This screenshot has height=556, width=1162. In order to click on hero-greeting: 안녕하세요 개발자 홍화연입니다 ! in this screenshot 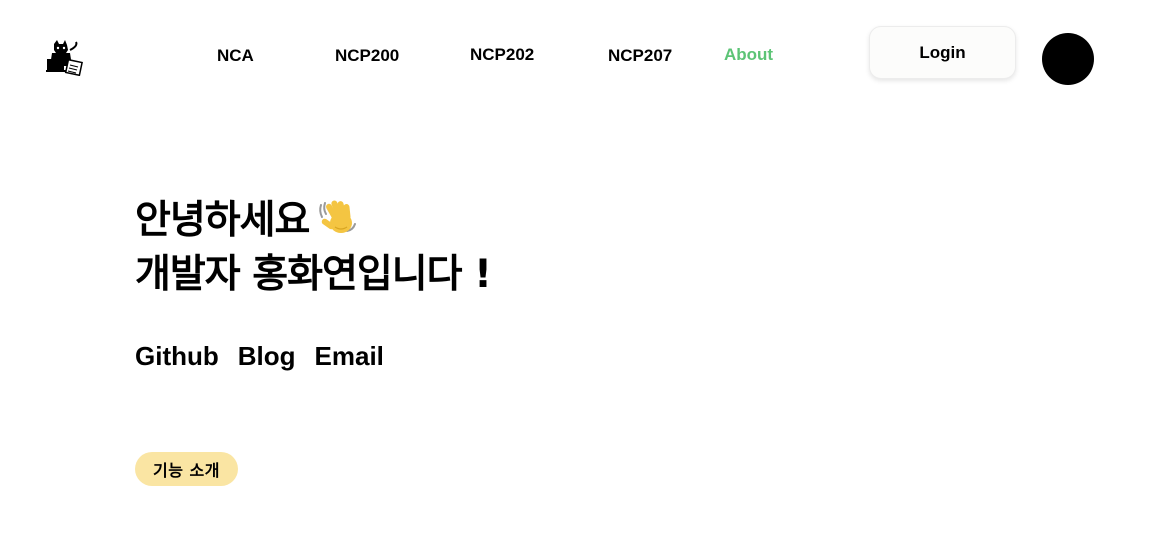, I will do `click(313, 248)`.